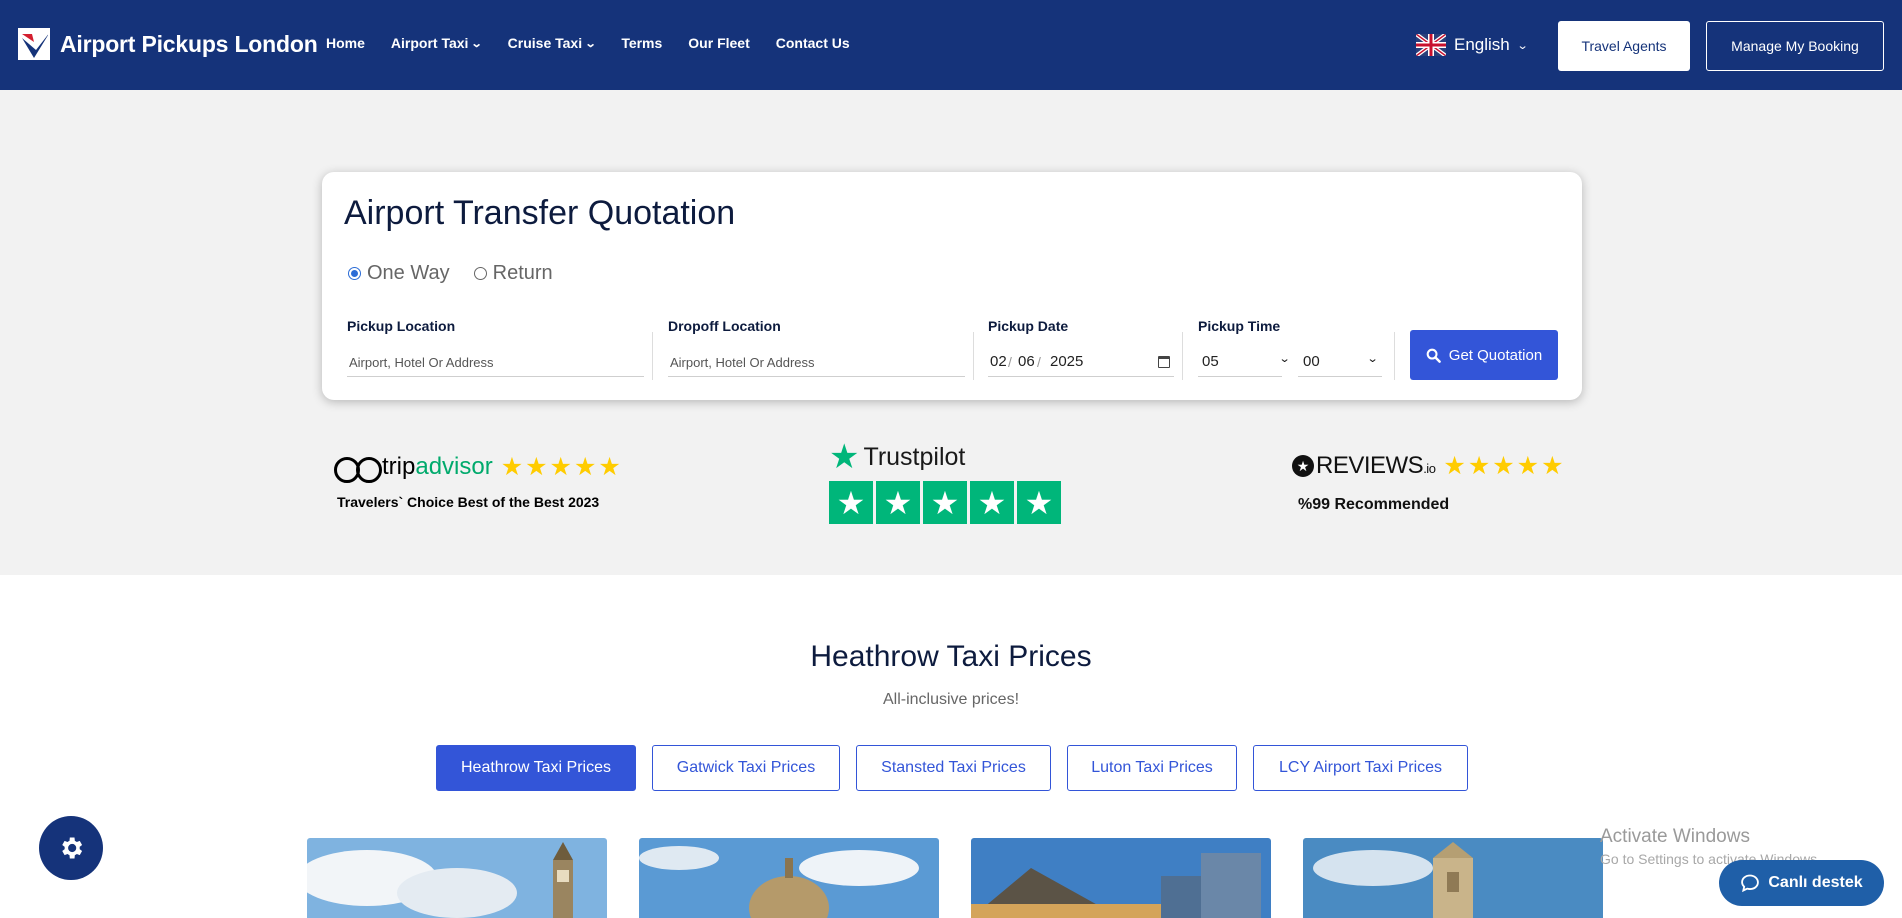 This screenshot has height=918, width=1902. I want to click on tripadvisor-owl-icon, so click(358, 468).